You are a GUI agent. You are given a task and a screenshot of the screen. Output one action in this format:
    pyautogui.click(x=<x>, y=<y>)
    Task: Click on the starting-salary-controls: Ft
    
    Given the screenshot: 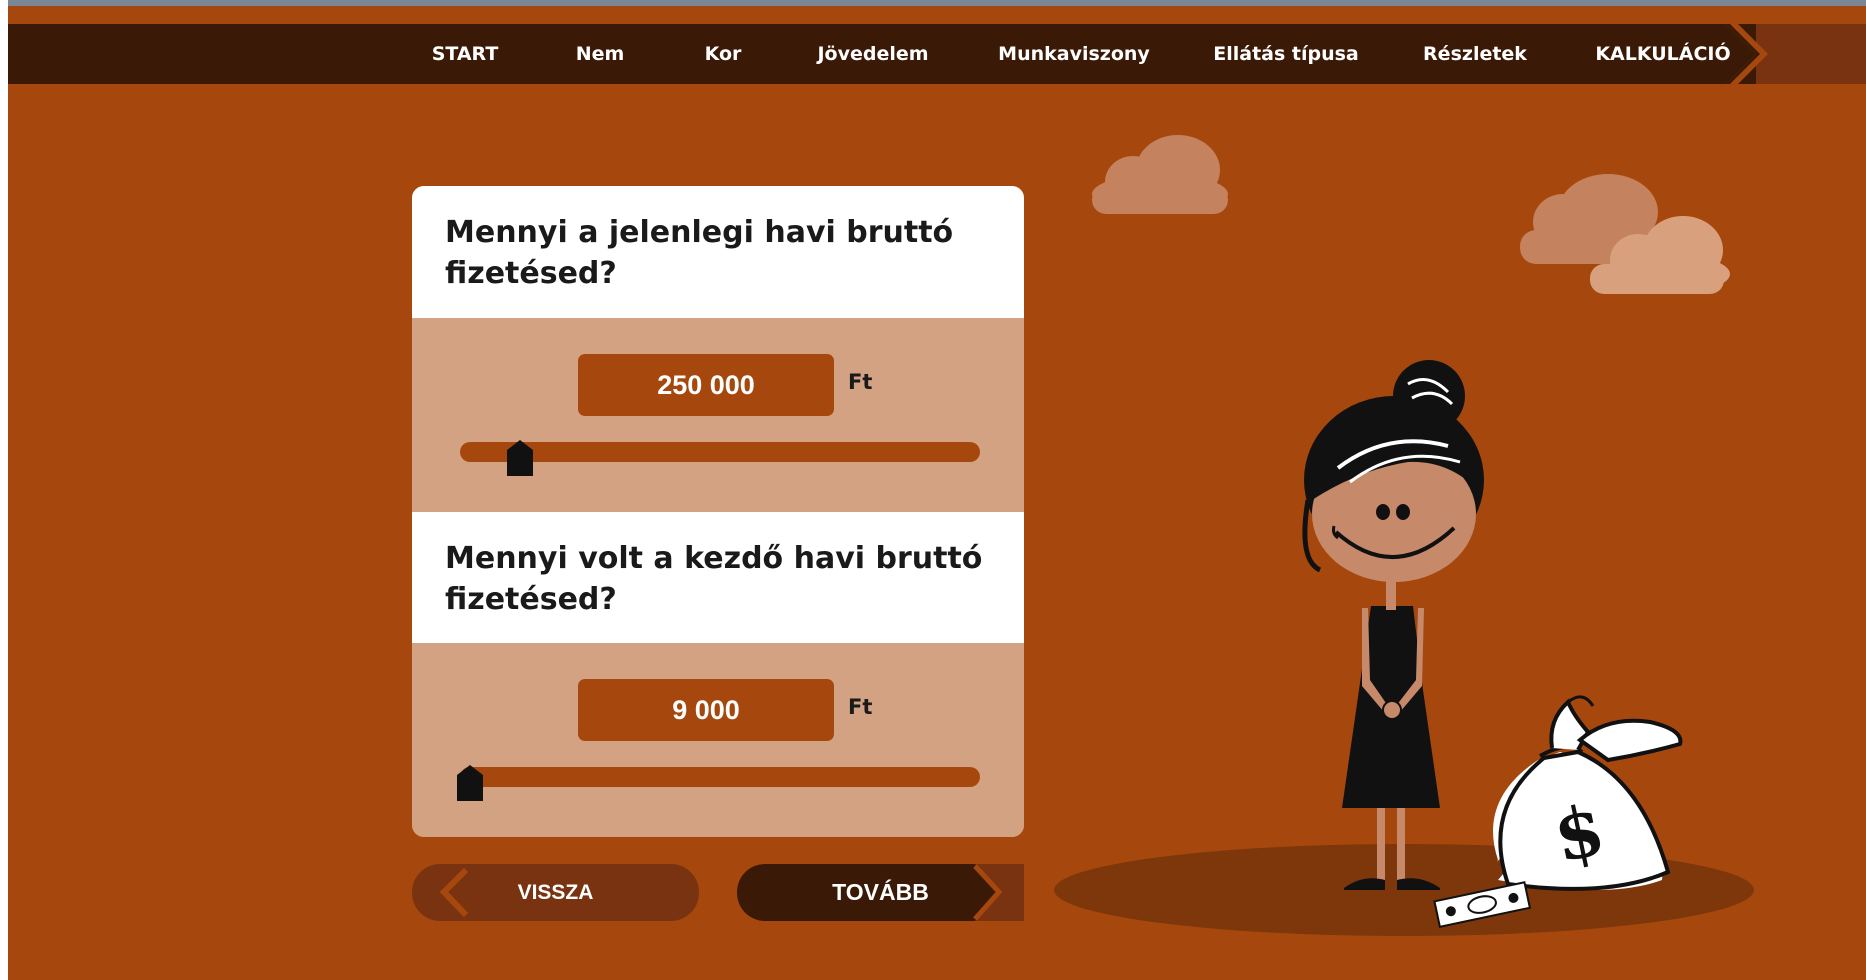 What is the action you would take?
    pyautogui.click(x=718, y=740)
    